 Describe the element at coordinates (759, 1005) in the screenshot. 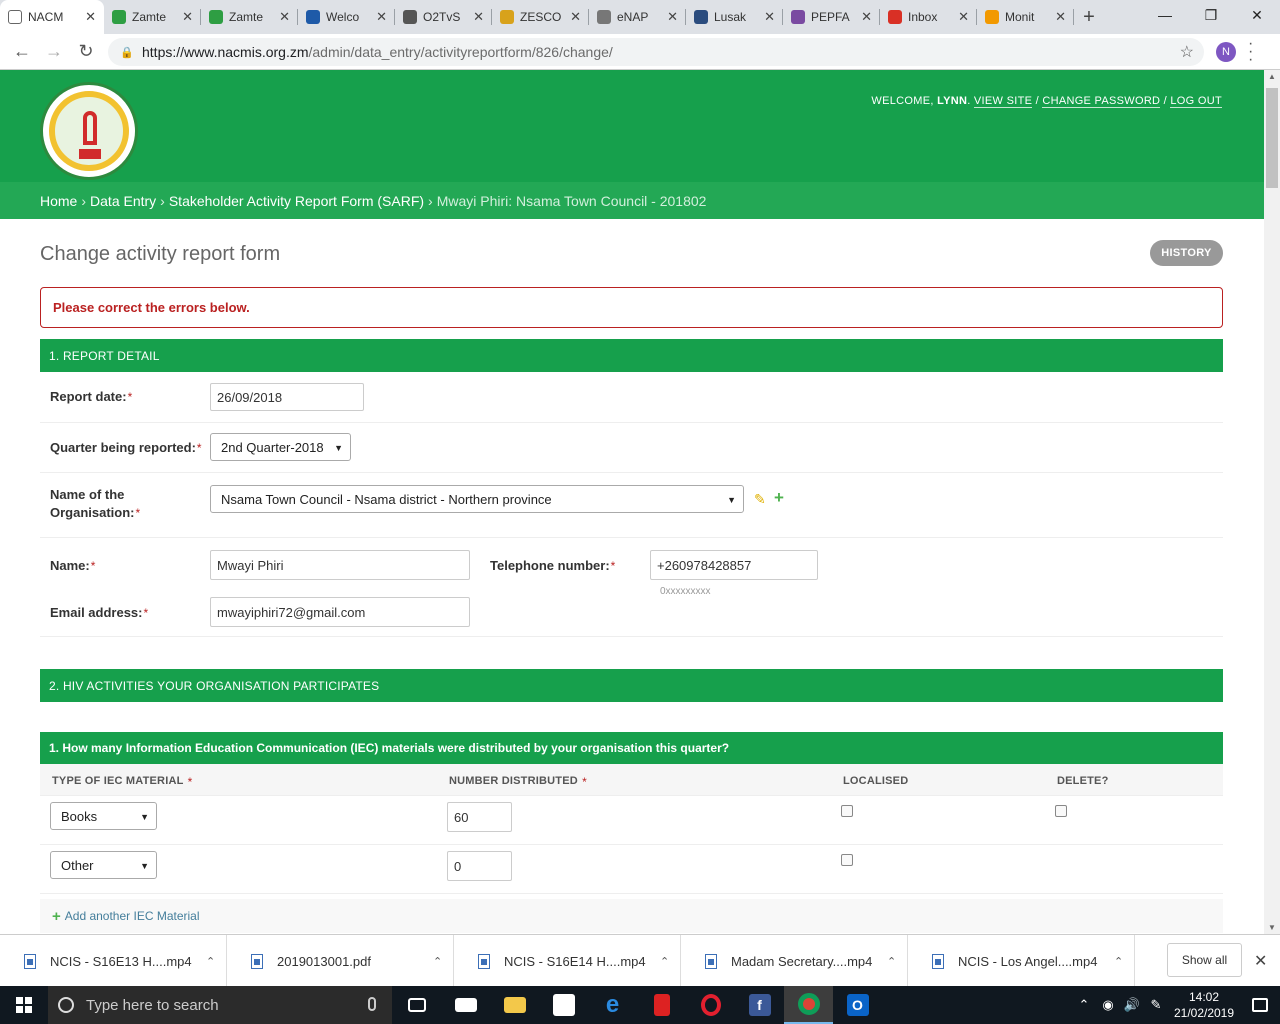

I see `facebook-icon: f` at that location.